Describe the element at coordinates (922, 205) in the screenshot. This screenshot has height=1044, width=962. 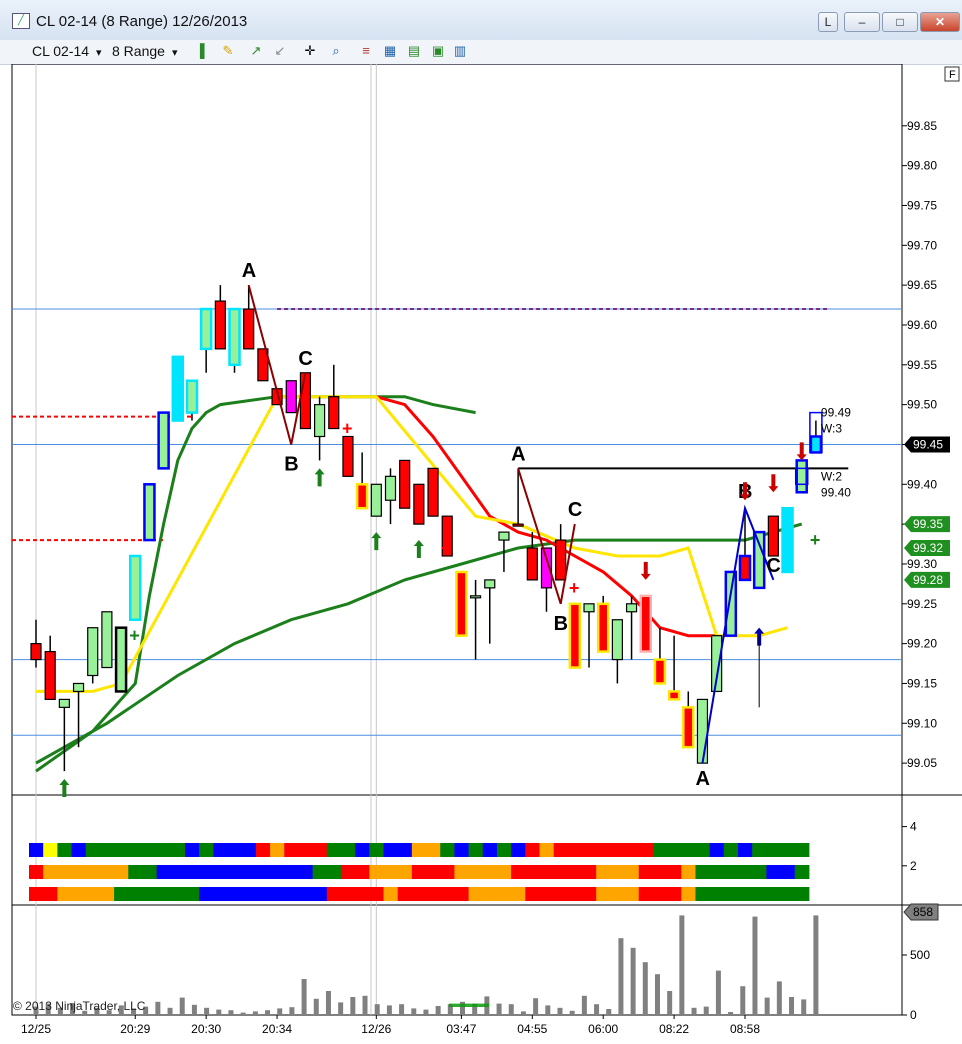
I see `price-tick-label: 99.75` at that location.